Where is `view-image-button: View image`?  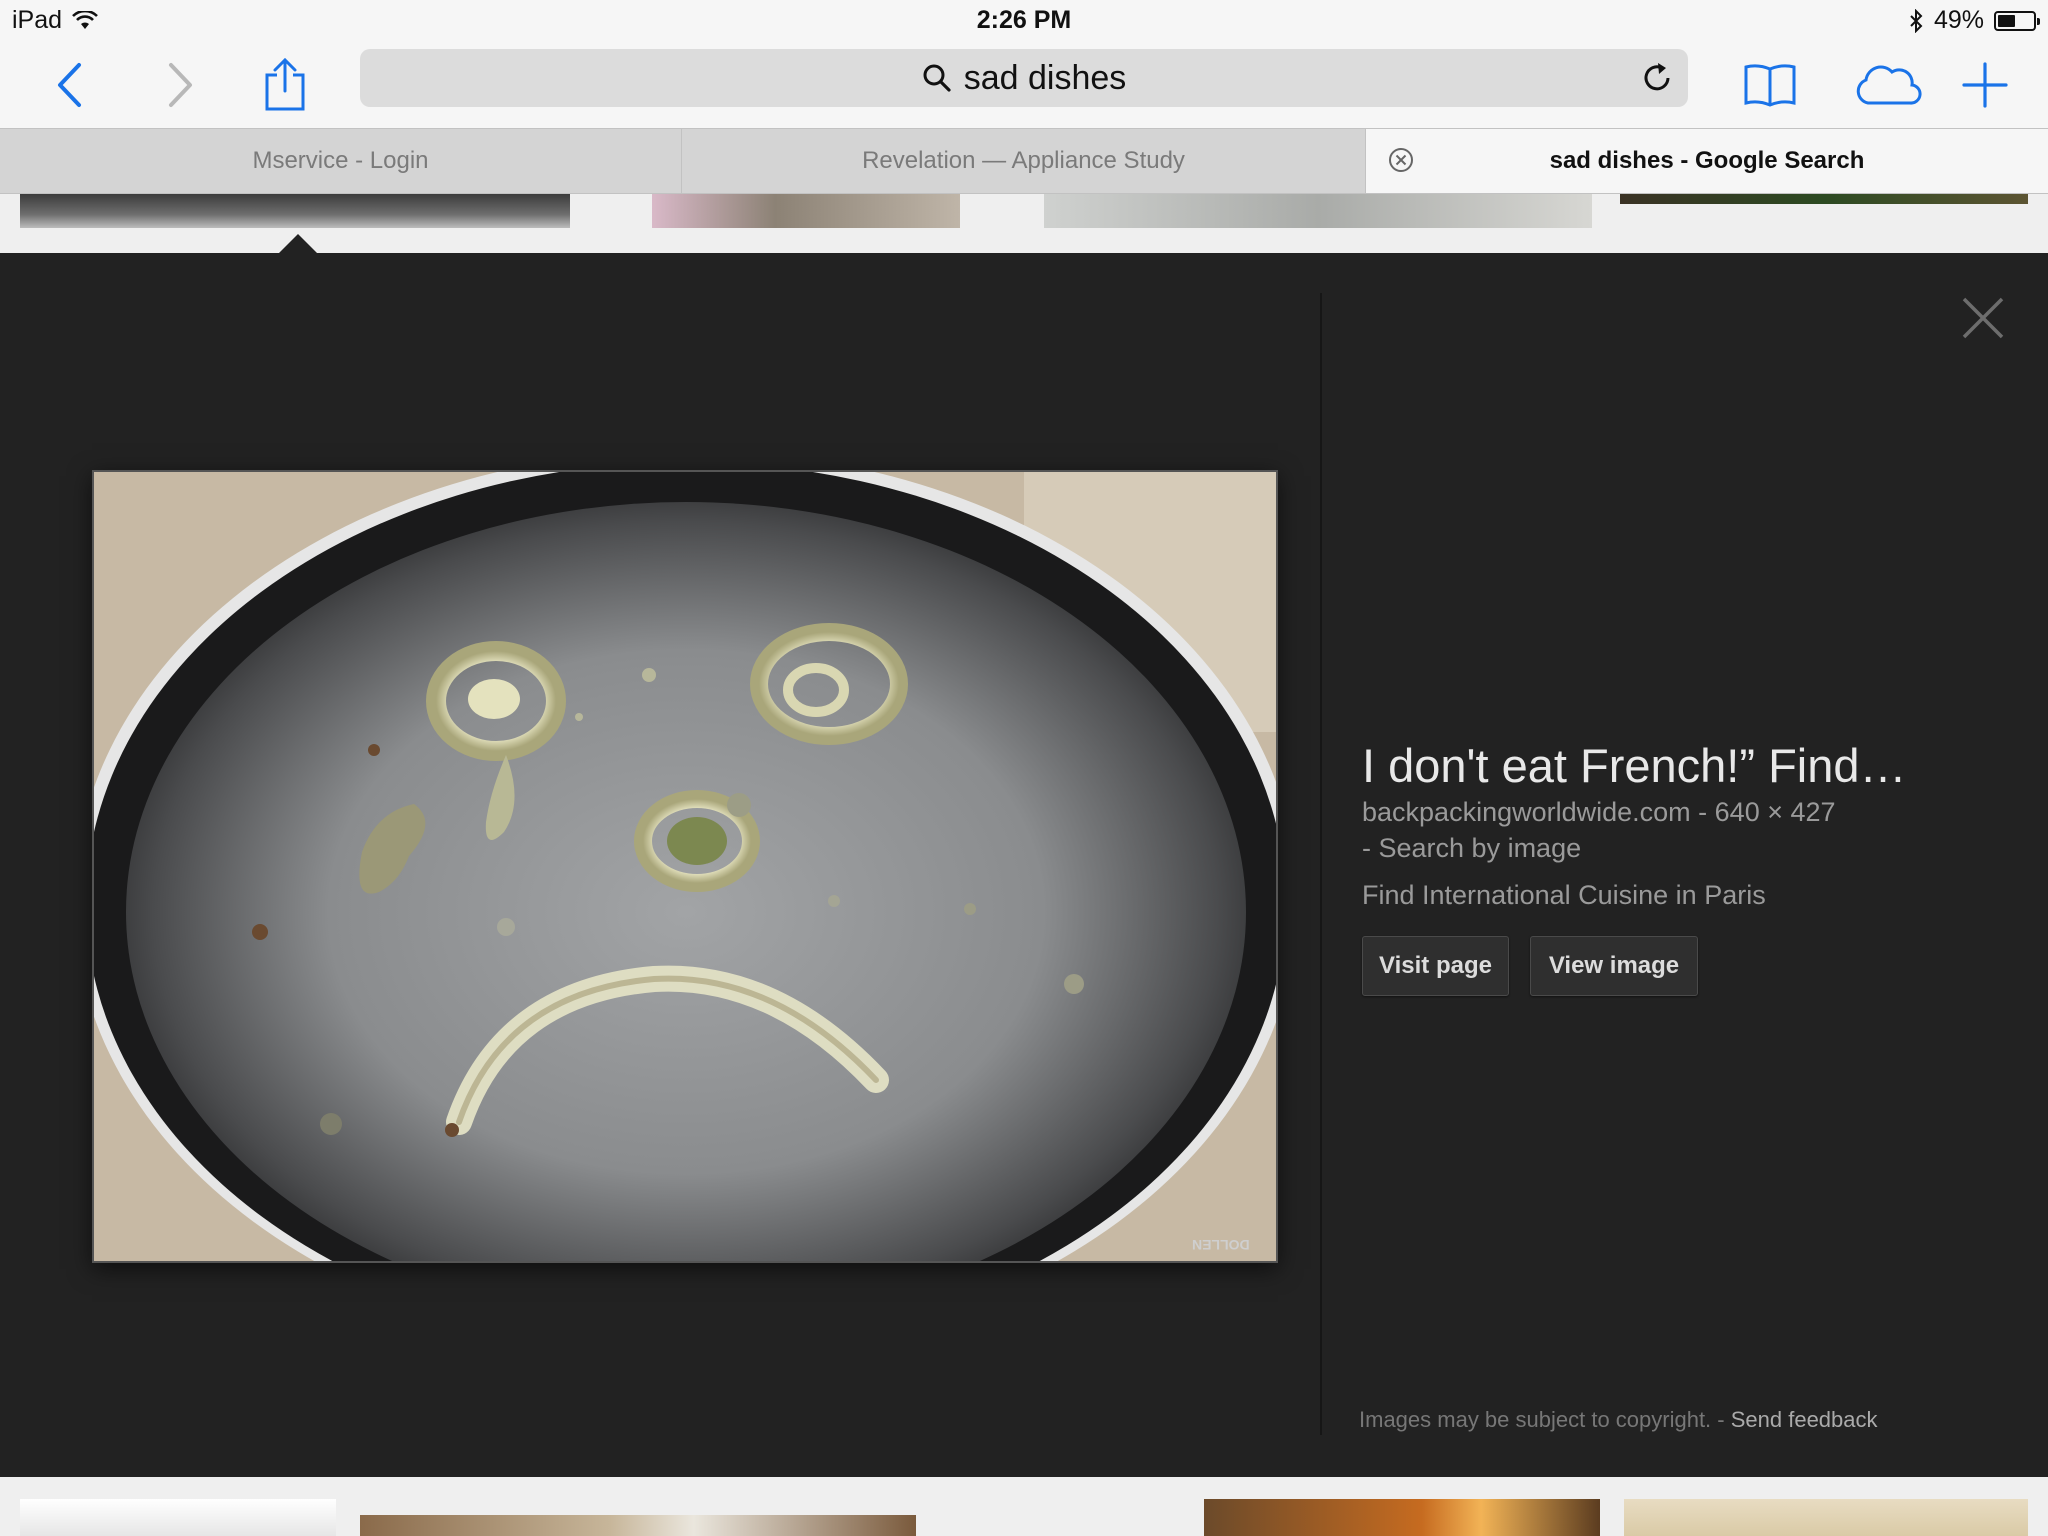
view-image-button: View image is located at coordinates (1614, 966).